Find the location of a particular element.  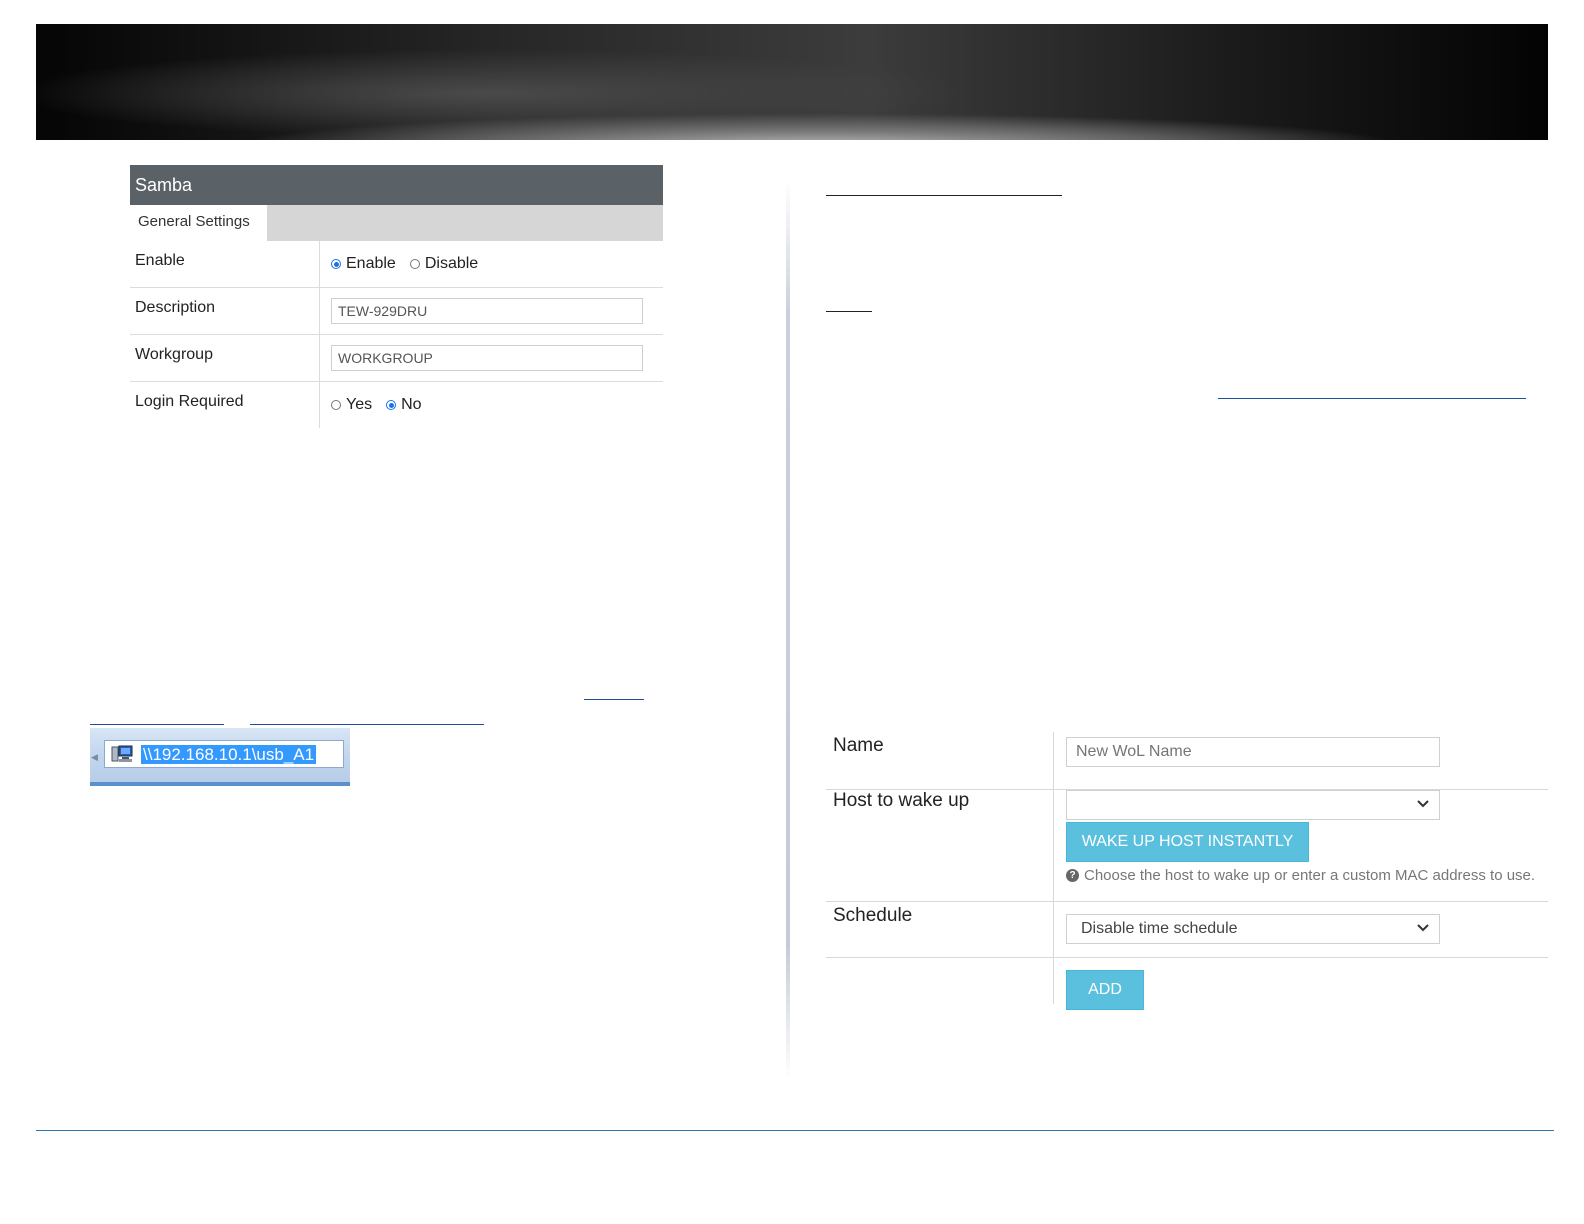

samba-row-enable: Enable Enable Disable is located at coordinates (396, 264).